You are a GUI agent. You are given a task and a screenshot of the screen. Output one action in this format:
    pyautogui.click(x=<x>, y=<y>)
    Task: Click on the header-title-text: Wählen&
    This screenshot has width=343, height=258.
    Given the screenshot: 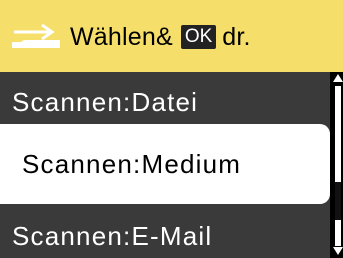 What is the action you would take?
    pyautogui.click(x=121, y=36)
    